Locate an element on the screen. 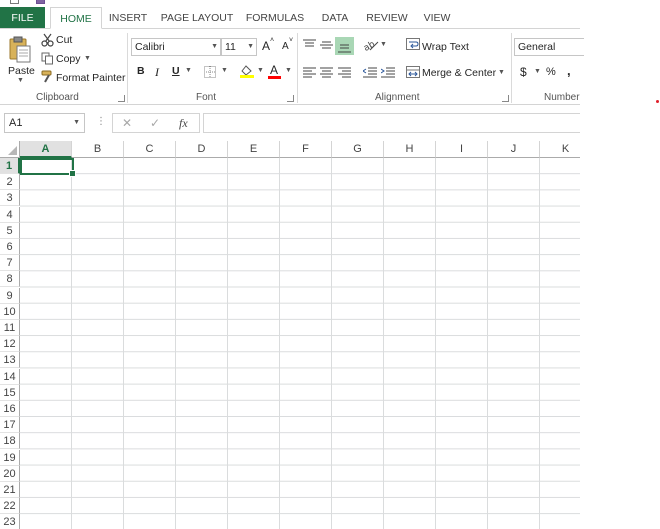 The width and height of the screenshot is (660, 529). comma-style-button: , is located at coordinates (569, 70).